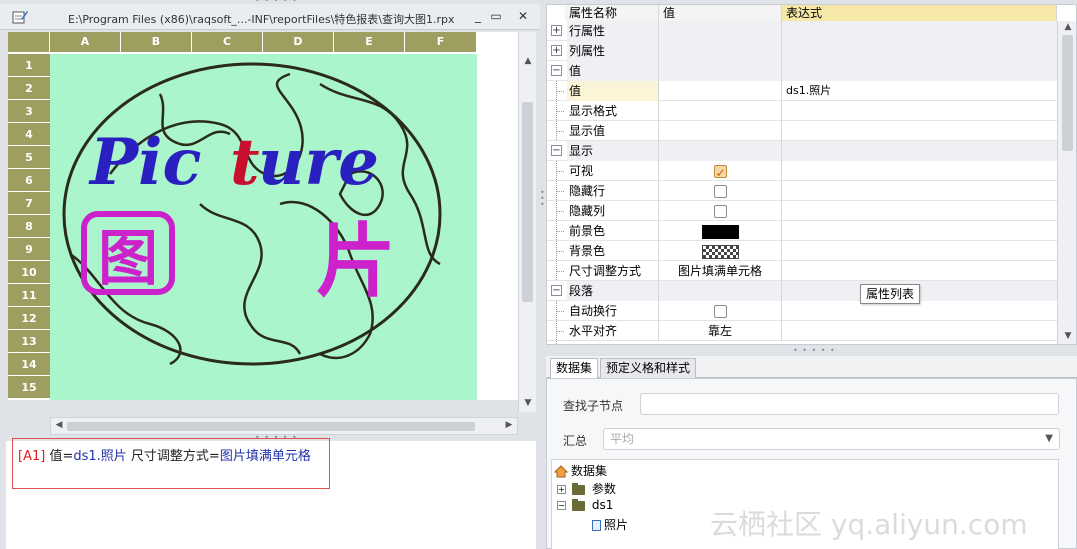  I want to click on minimize-button: _, so click(478, 16).